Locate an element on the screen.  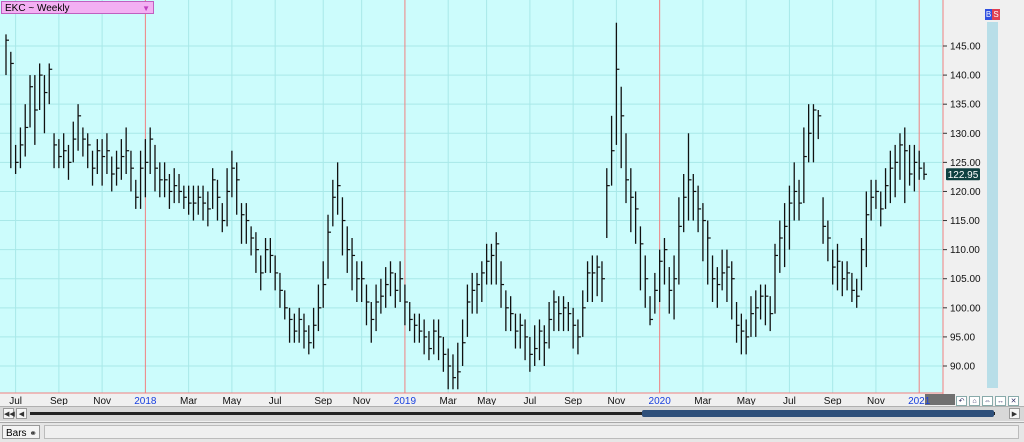
symbol-selector: EKC ~ Weekly ▼ is located at coordinates (77, 7).